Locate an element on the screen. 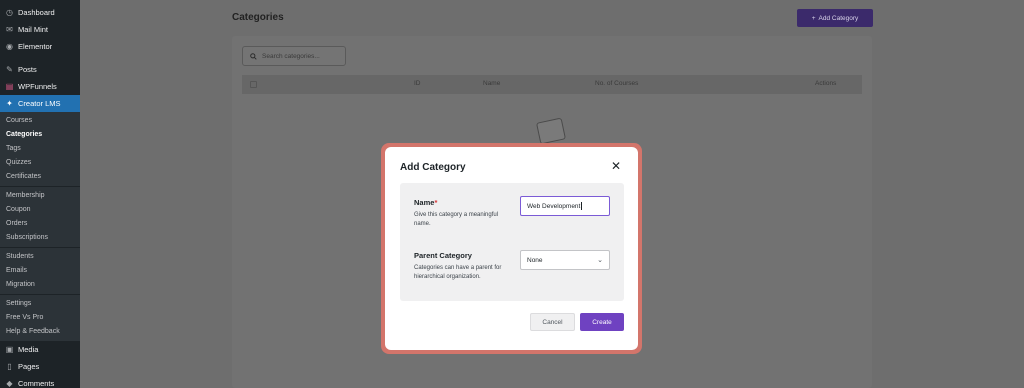 The image size is (1024, 388). submenu-subscriptions: Subscriptions is located at coordinates (40, 238).